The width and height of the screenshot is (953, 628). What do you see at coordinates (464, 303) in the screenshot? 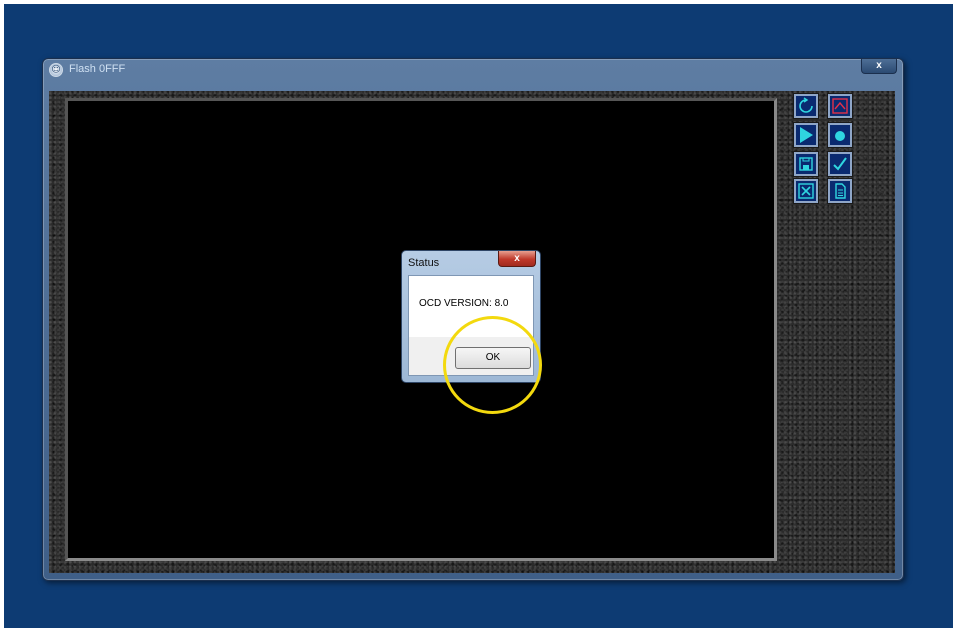
I see `dialog-message: OCD VERSION: 8.0` at bounding box center [464, 303].